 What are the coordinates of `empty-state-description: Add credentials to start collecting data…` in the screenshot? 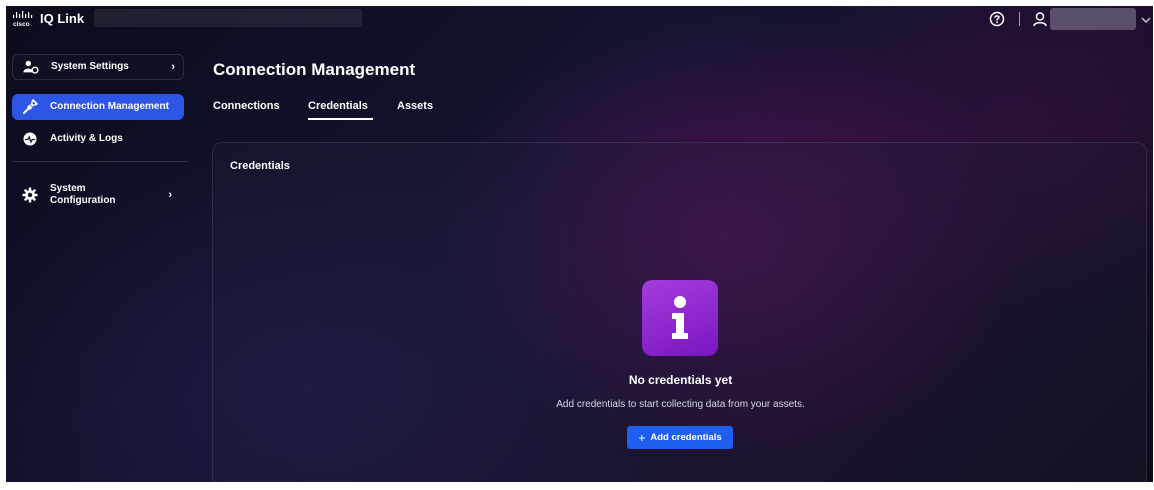 It's located at (680, 404).